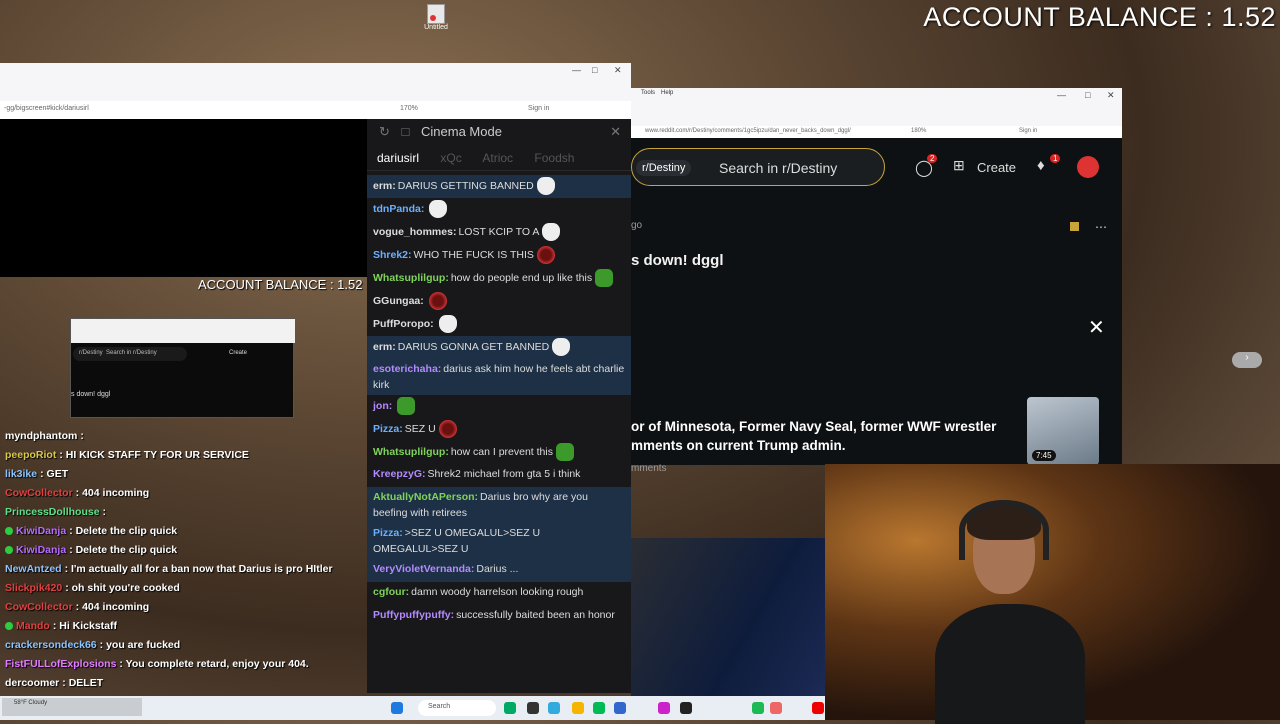 The image size is (1280, 724). I want to click on chat-username: Mando, so click(33, 626).